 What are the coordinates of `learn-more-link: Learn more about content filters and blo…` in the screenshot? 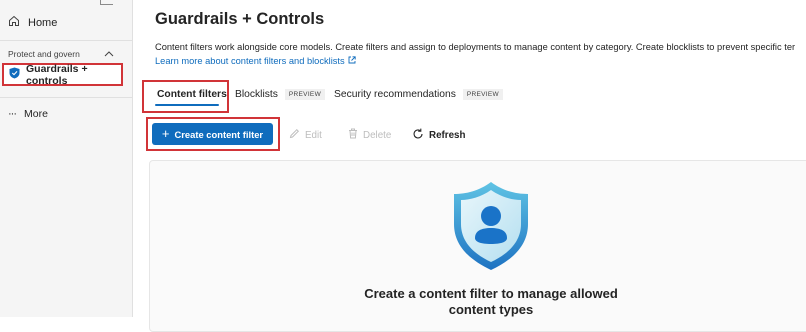 It's located at (255, 61).